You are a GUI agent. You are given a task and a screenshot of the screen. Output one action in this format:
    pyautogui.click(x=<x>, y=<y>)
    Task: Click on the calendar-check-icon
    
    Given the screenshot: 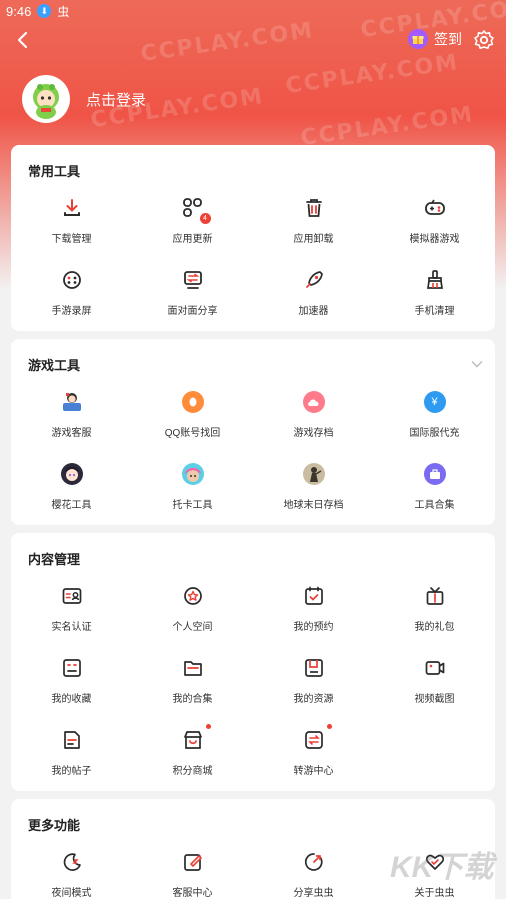 What is the action you would take?
    pyautogui.click(x=314, y=596)
    